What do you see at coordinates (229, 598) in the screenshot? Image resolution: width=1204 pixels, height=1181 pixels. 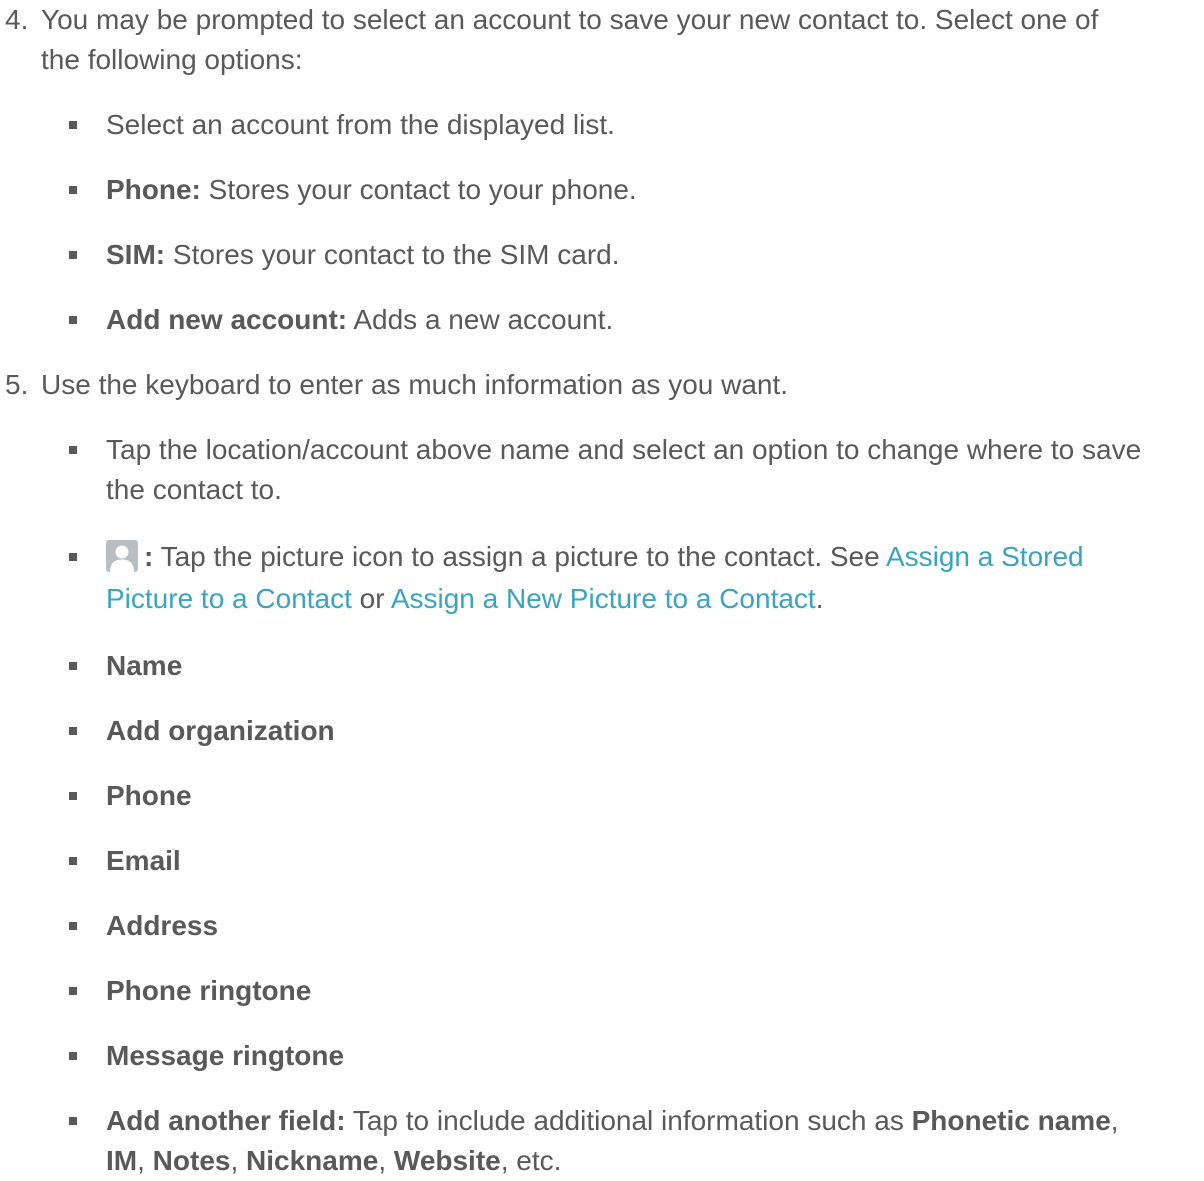 I see `assign-stored-picture-link-continued: Picture to a Contact` at bounding box center [229, 598].